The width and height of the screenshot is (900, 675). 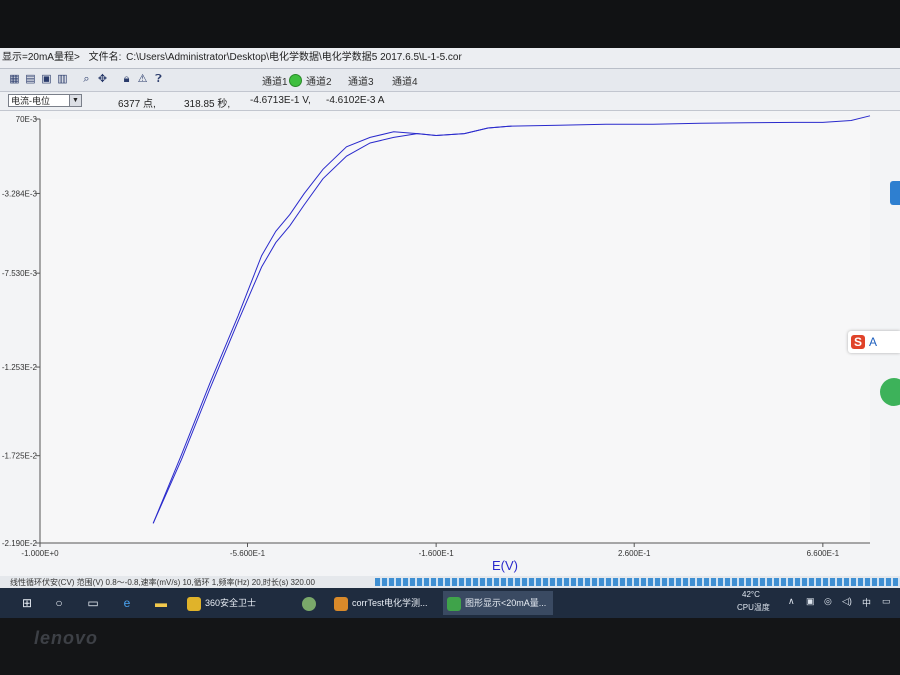 I want to click on y-tick-label: -7.530E-3, so click(x=20, y=273).